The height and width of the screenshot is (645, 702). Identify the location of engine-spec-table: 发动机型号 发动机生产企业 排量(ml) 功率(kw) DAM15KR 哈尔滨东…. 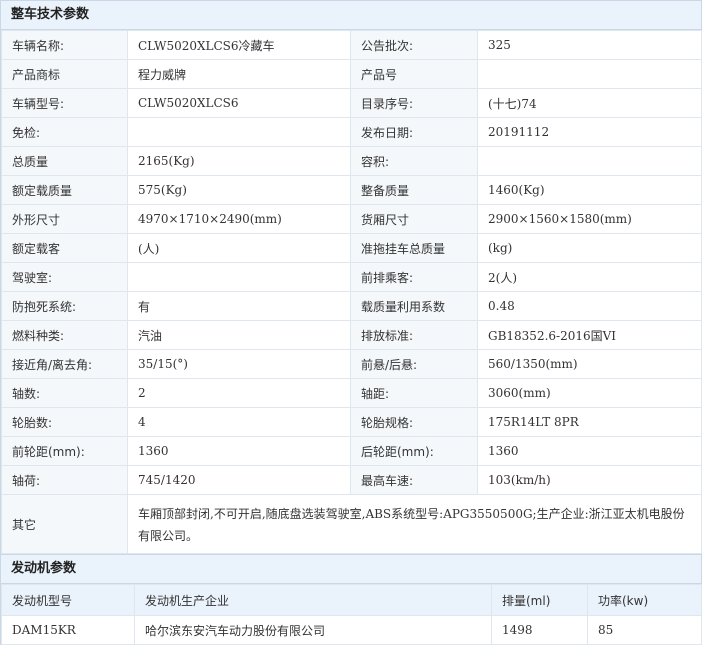
(351, 614).